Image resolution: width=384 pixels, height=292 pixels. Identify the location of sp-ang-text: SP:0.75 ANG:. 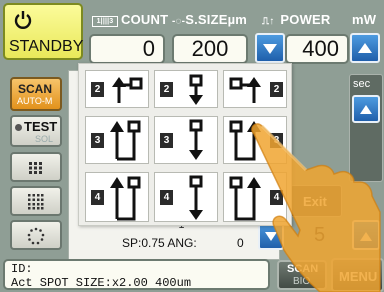
(159, 243).